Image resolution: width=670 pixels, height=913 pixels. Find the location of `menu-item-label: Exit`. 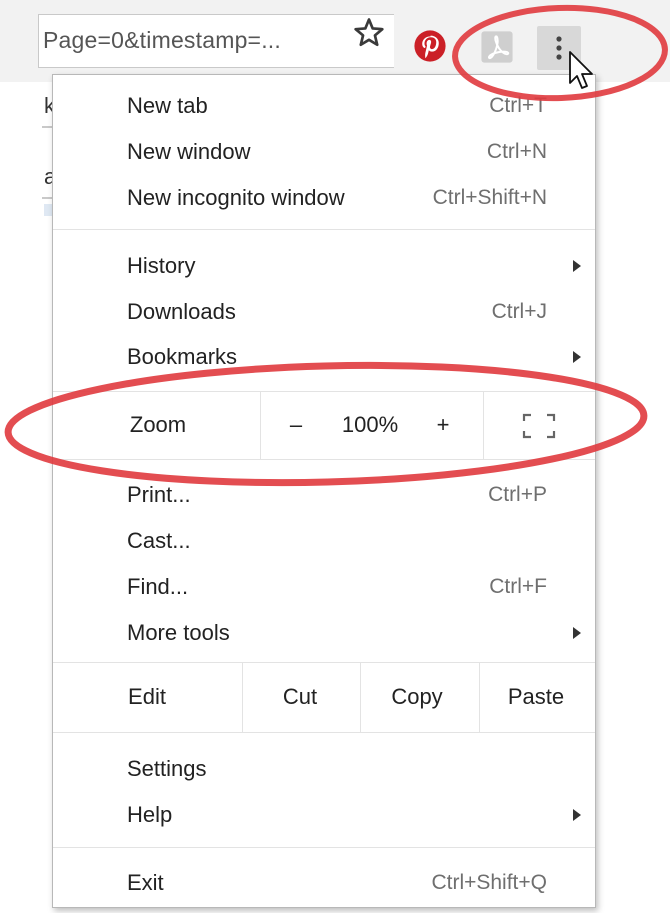

menu-item-label: Exit is located at coordinates (145, 882).